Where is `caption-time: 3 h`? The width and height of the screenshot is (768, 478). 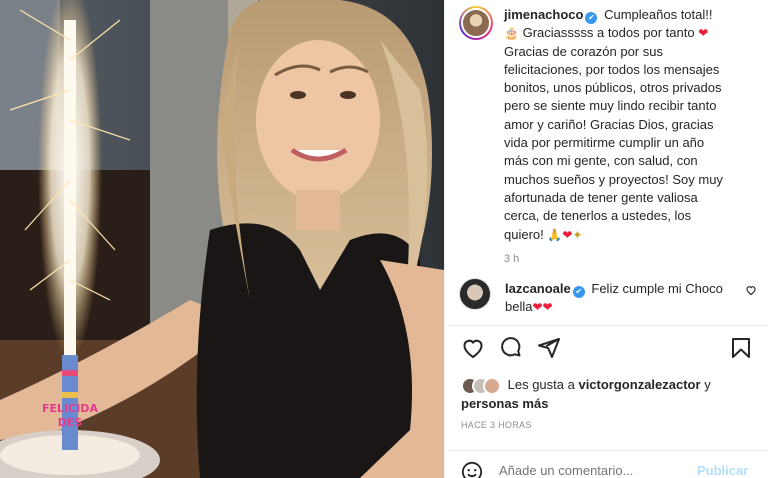 caption-time: 3 h is located at coordinates (631, 259).